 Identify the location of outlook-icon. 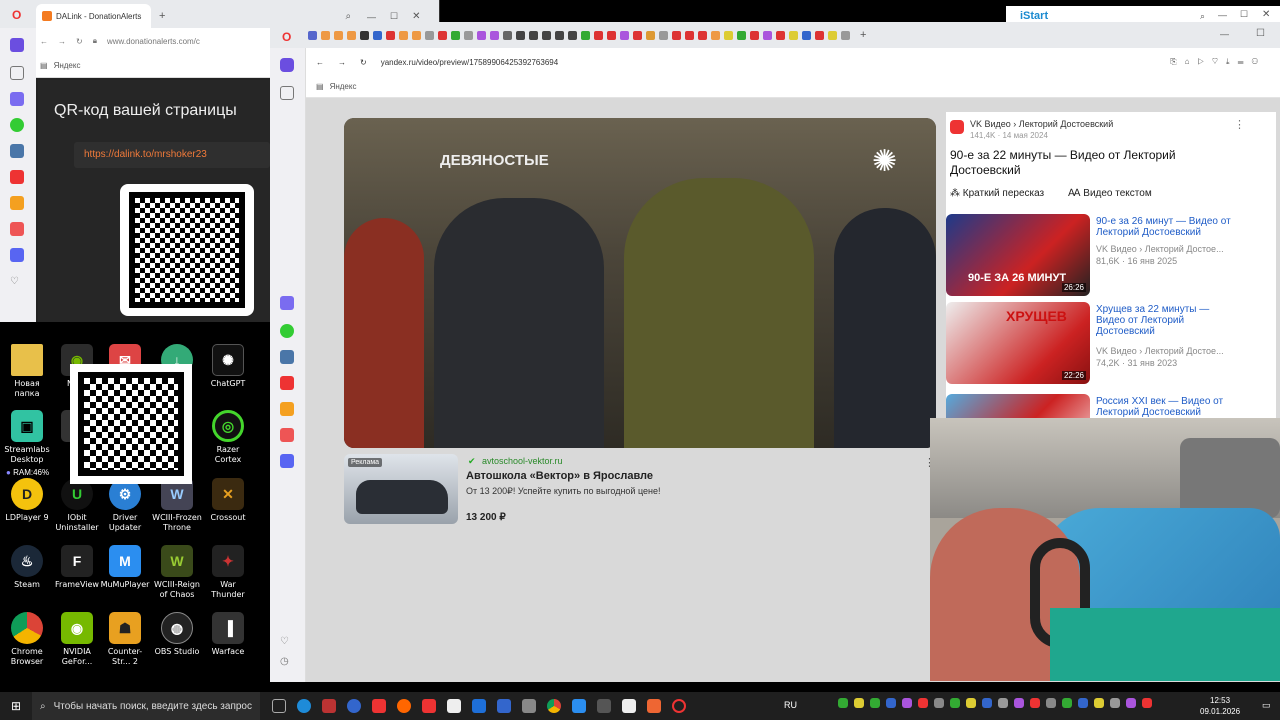
(479, 706).